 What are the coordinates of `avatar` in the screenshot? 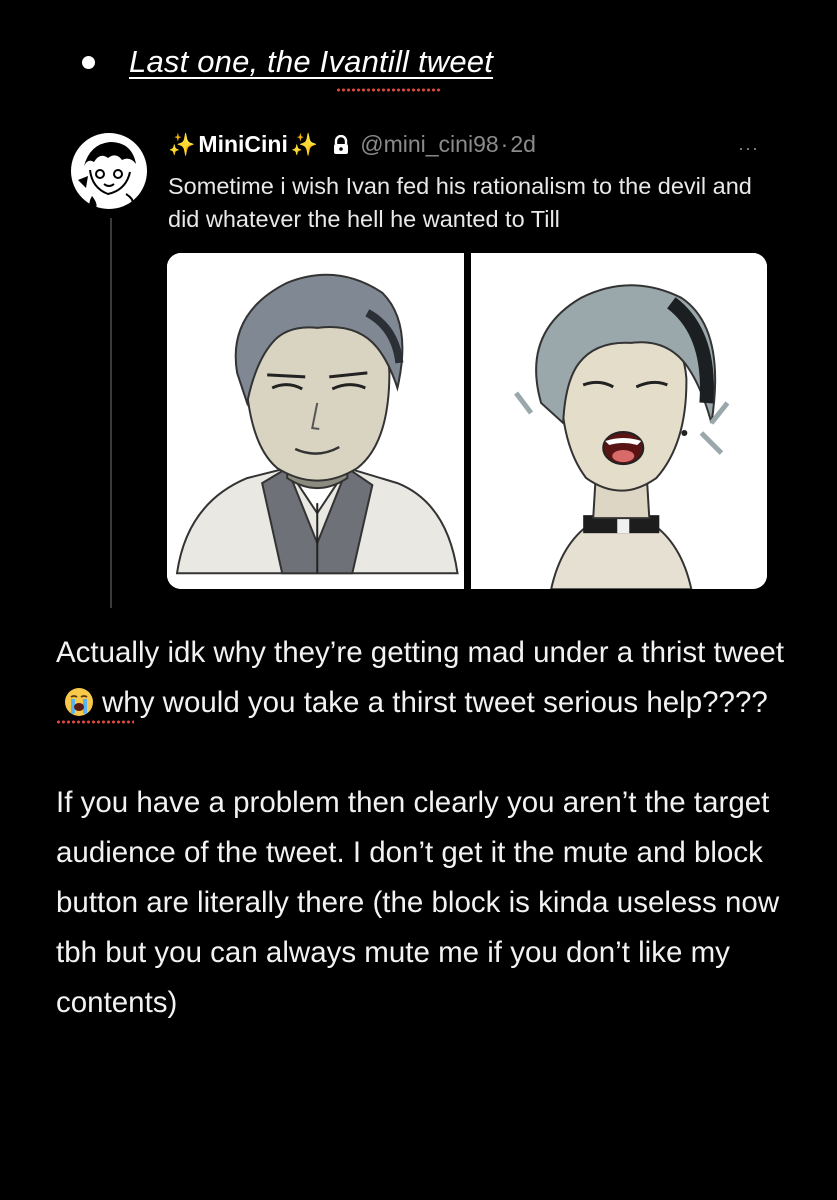 It's located at (109, 171).